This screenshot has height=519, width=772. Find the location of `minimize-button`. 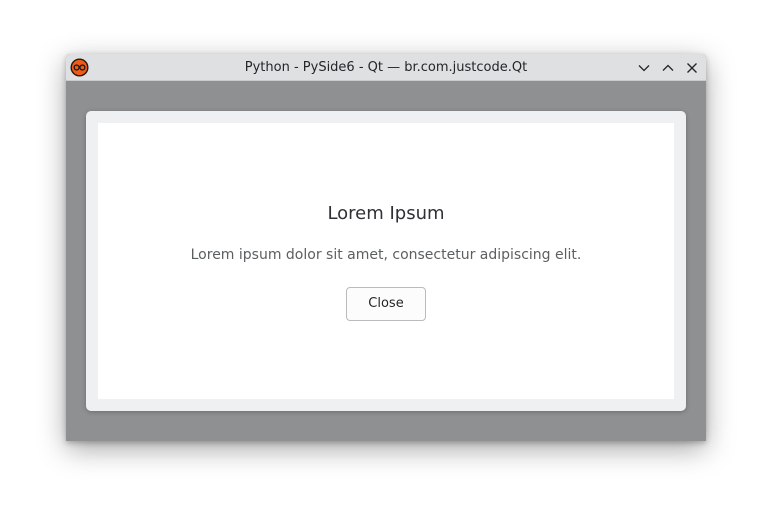

minimize-button is located at coordinates (644, 68).